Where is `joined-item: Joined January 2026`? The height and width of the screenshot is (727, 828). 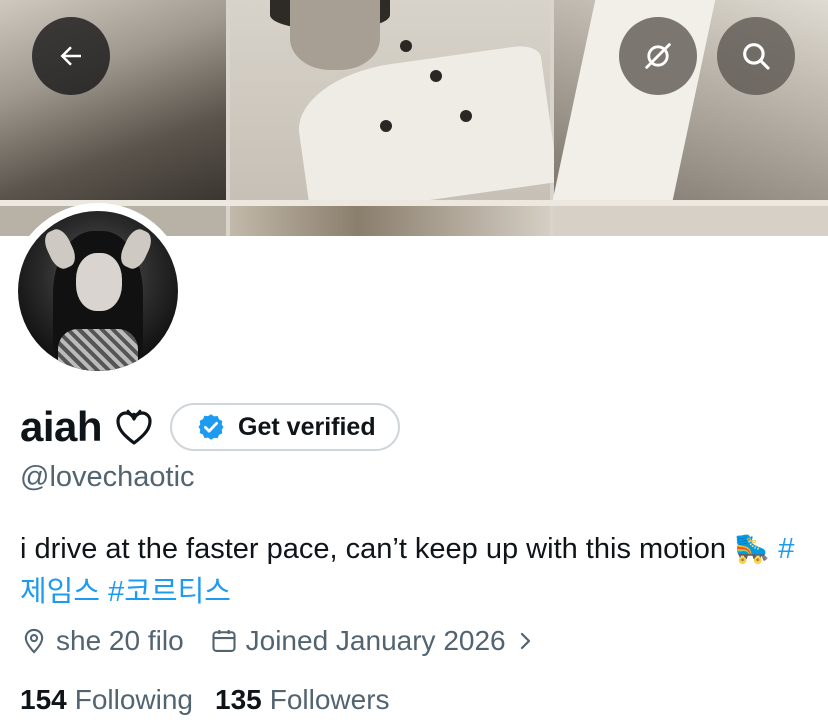 joined-item: Joined January 2026 is located at coordinates (373, 641).